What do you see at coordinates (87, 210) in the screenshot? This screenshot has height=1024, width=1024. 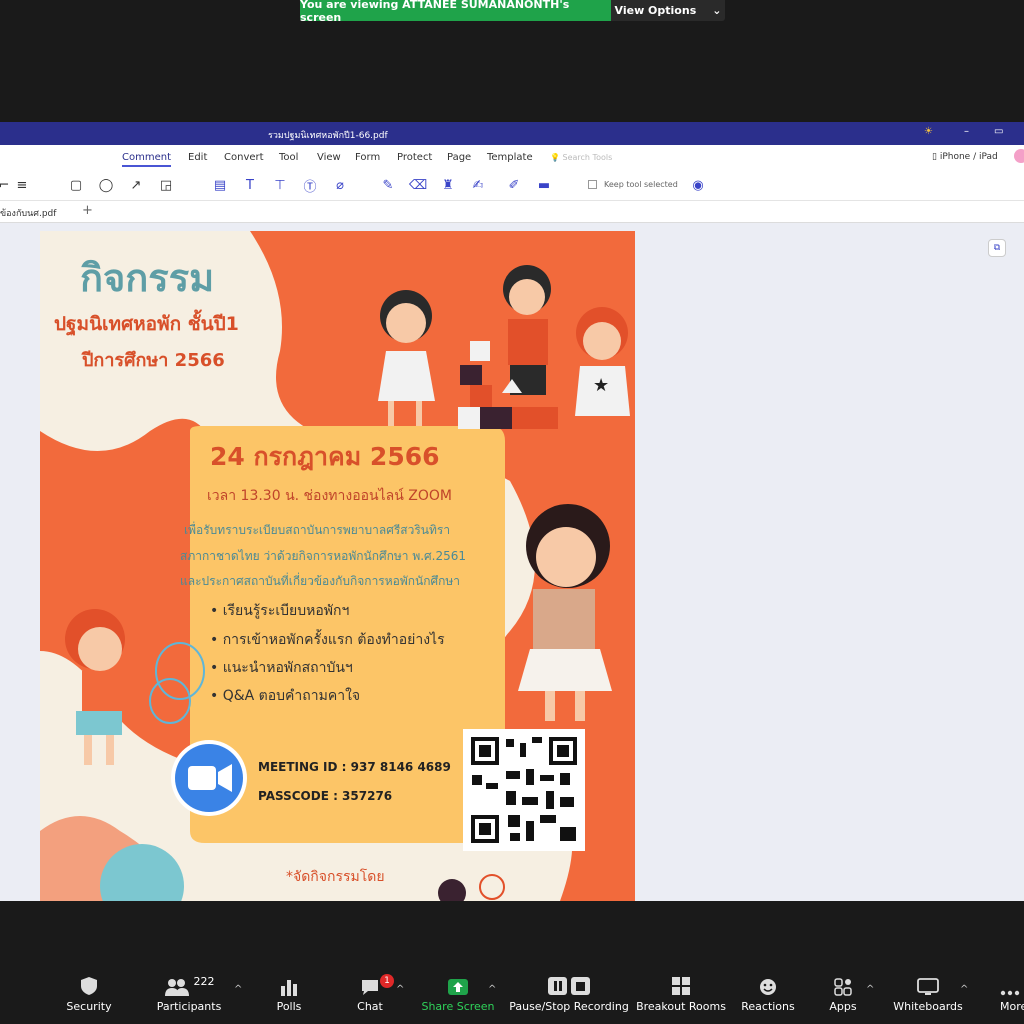 I see `add-tab-button: +` at bounding box center [87, 210].